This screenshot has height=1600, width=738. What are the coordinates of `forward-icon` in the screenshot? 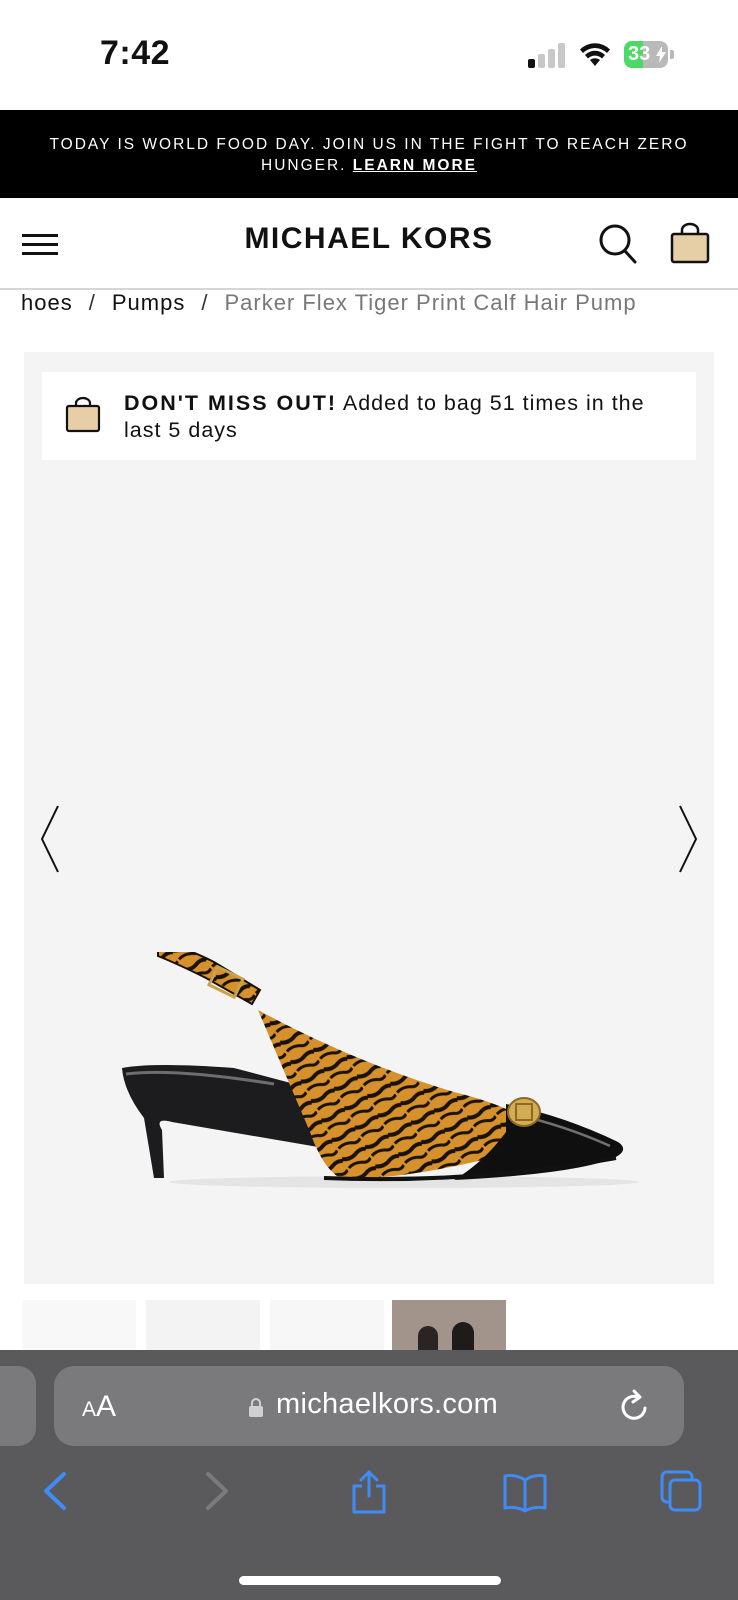 It's located at (215, 1491).